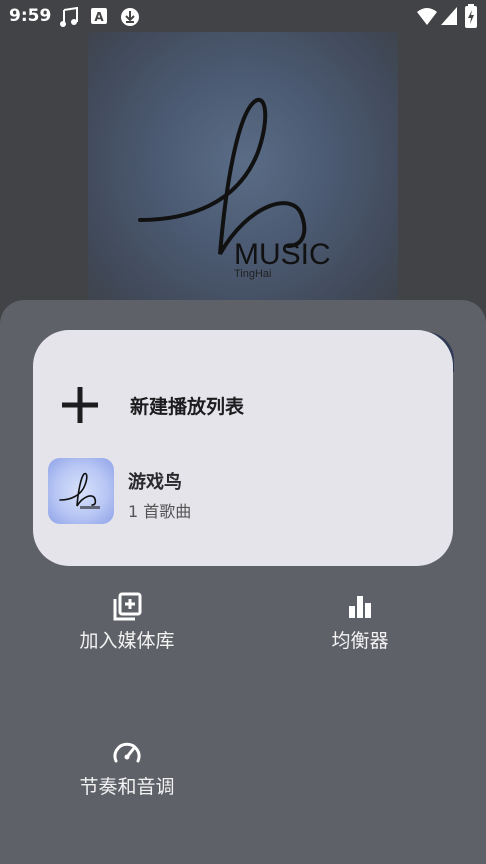 The height and width of the screenshot is (864, 486). I want to click on new-playlist-row: 新建播放列表, so click(245, 405).